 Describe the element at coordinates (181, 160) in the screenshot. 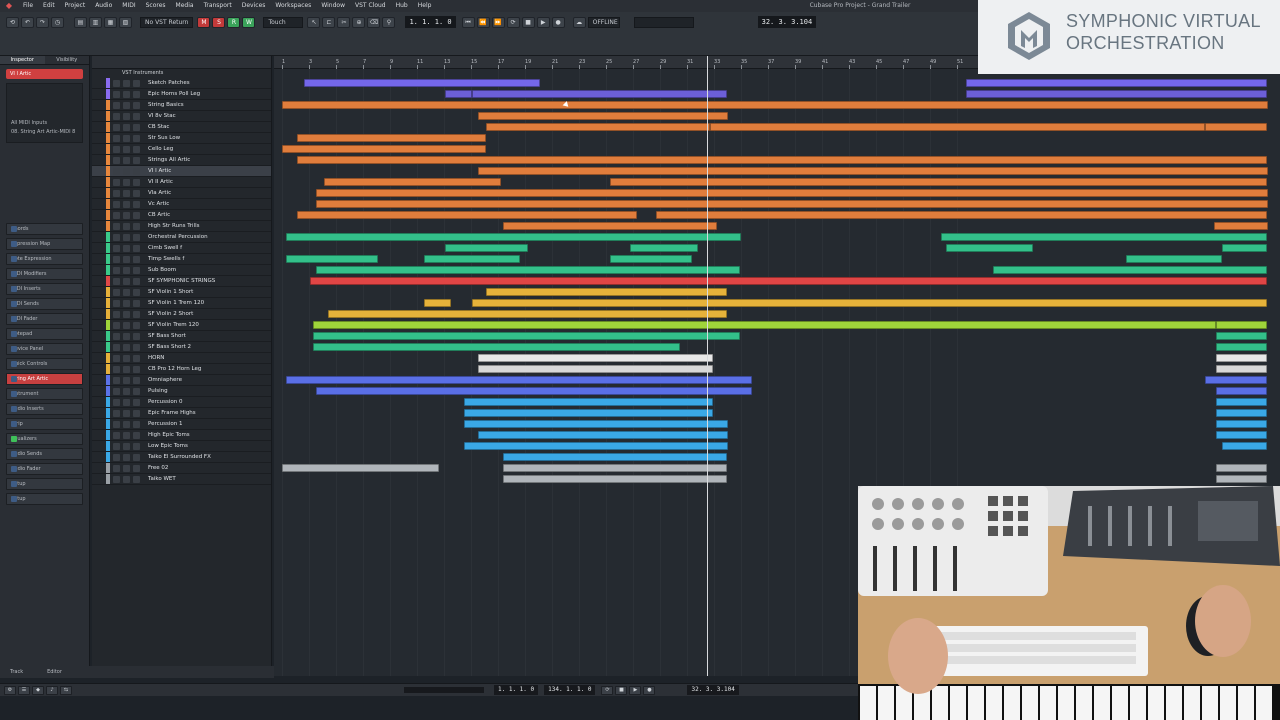

I see `track-row: Strings All Artic` at that location.